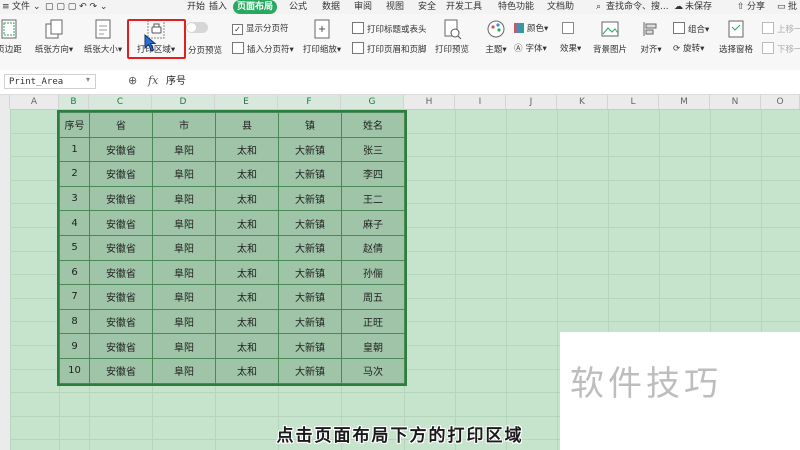 Image resolution: width=800 pixels, height=450 pixels. Describe the element at coordinates (373, 321) in the screenshot. I see `table-cell: 正旺` at that location.